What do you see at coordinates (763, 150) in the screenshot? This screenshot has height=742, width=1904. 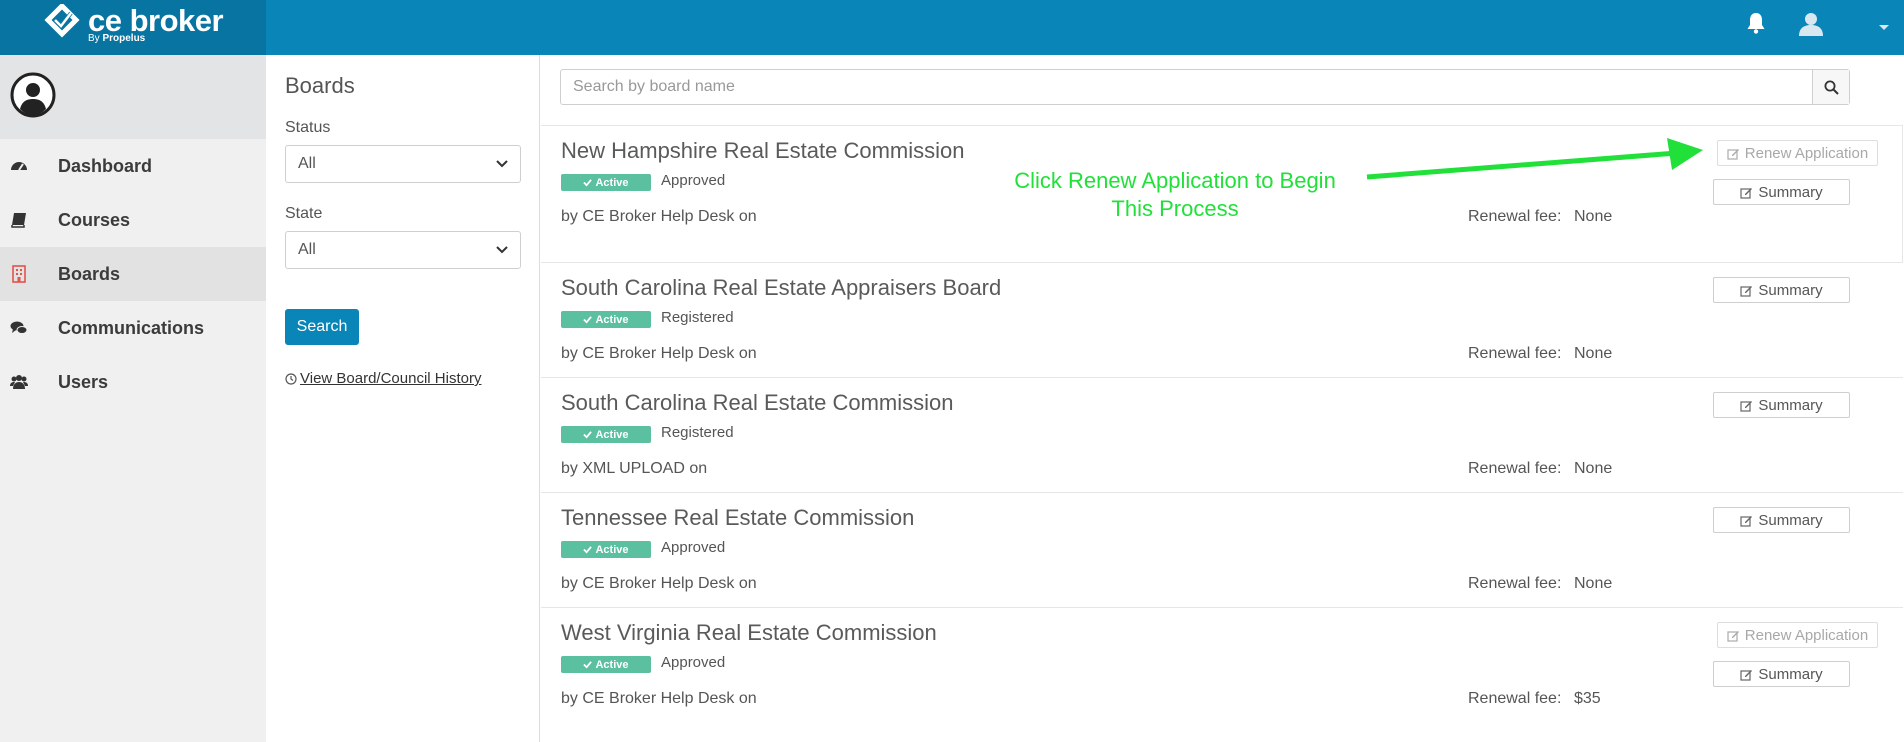 I see `board-name: New Hampshire Real Estate Commission` at bounding box center [763, 150].